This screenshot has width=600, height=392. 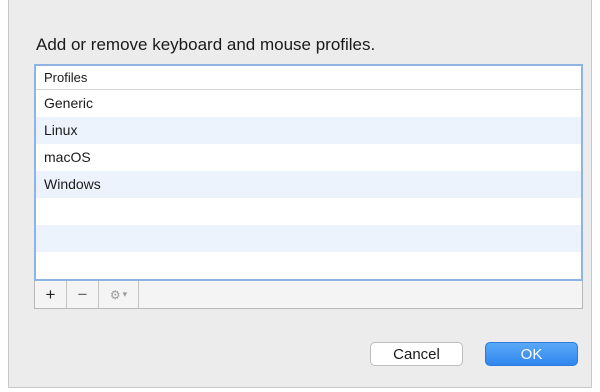 I want to click on action-menu-button: ⚙ ▾, so click(x=119, y=294).